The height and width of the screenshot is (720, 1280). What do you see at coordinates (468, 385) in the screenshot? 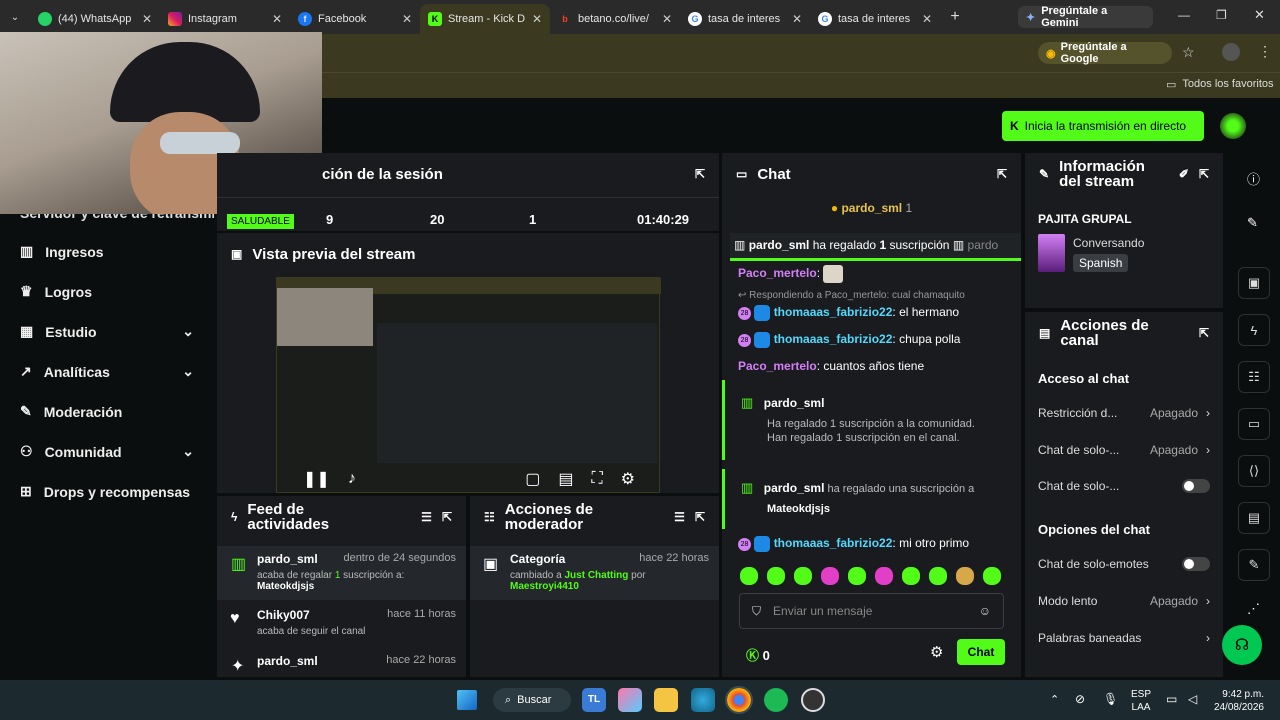
I see `stream-preview-video: ❚❚ ♪ ▢ ▤ ⛶ ⚙` at bounding box center [468, 385].